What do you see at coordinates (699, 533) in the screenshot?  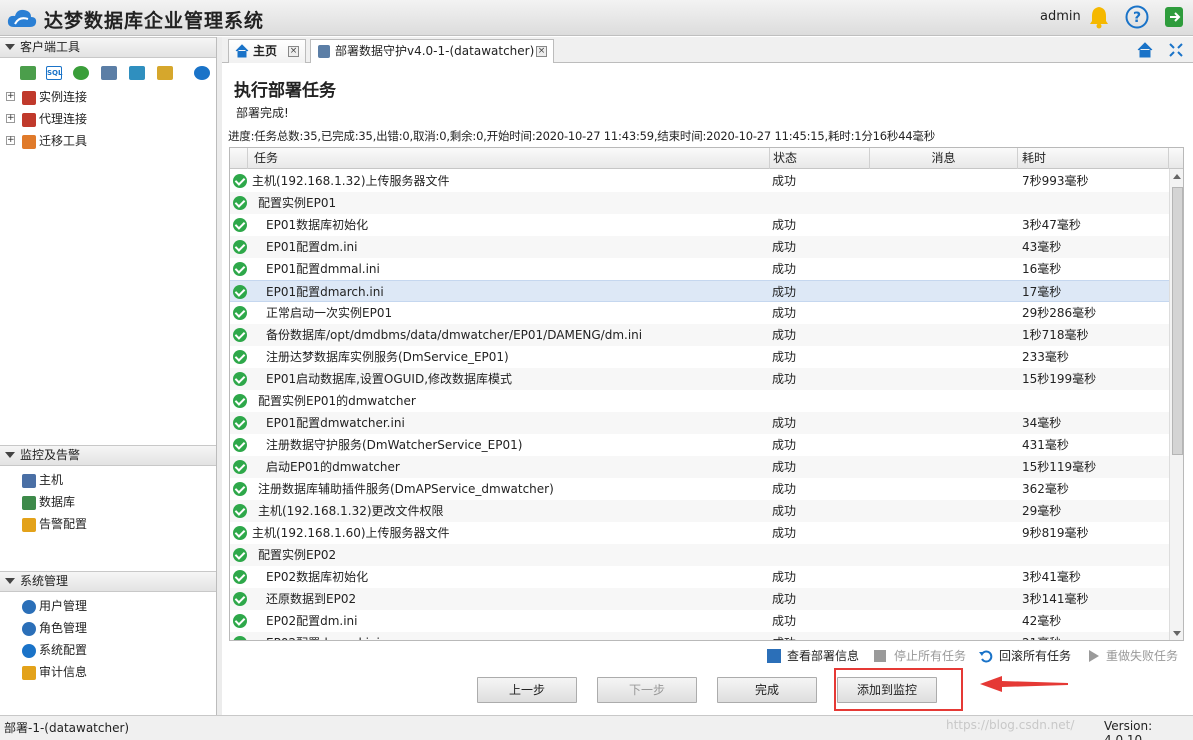 I see `table-row: 主机(192.168.1.60)上传服务器文件 成功 9秒819毫秒` at bounding box center [699, 533].